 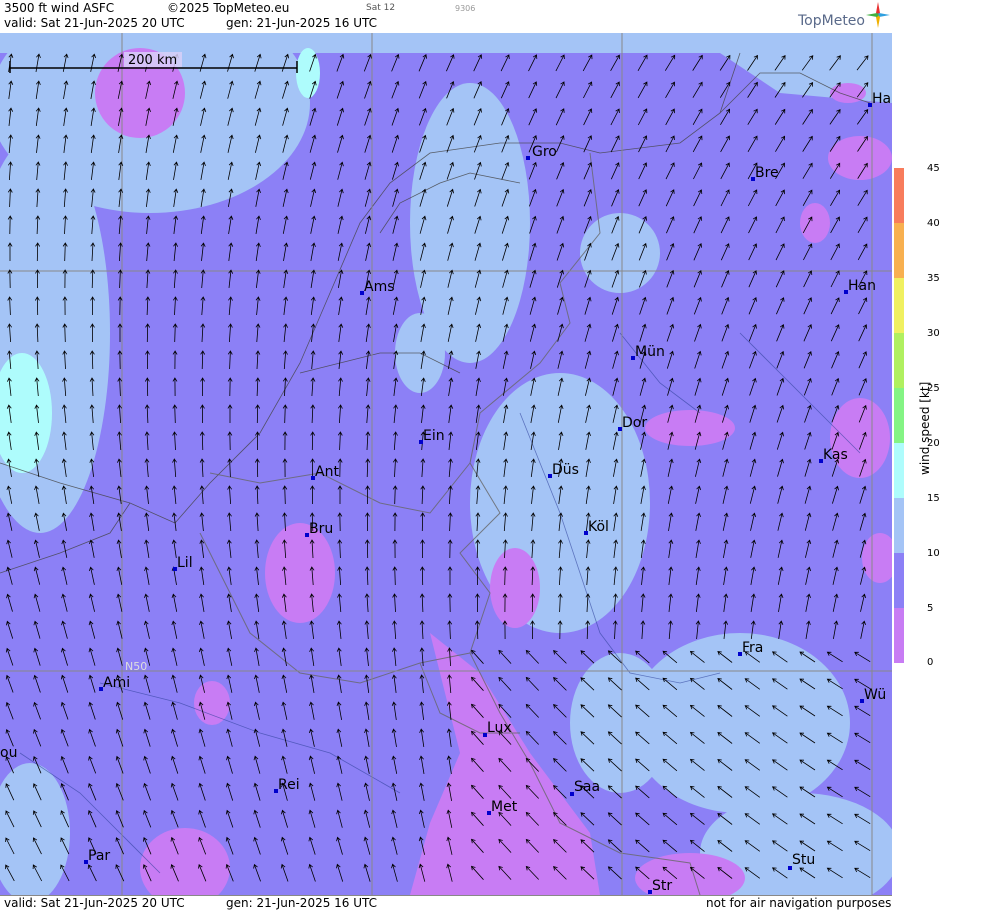 What do you see at coordinates (634, 423) in the screenshot?
I see `city-label-dor: Dor` at bounding box center [634, 423].